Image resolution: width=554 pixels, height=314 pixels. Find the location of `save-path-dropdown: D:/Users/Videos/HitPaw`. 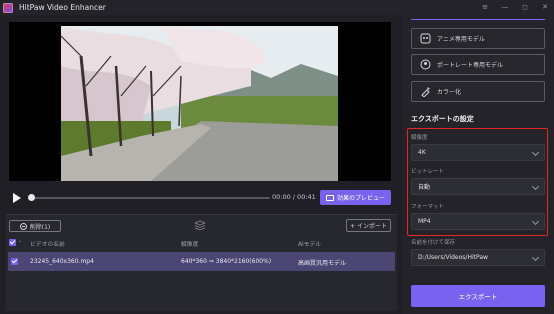

save-path-dropdown: D:/Users/Videos/HitPaw is located at coordinates (478, 257).